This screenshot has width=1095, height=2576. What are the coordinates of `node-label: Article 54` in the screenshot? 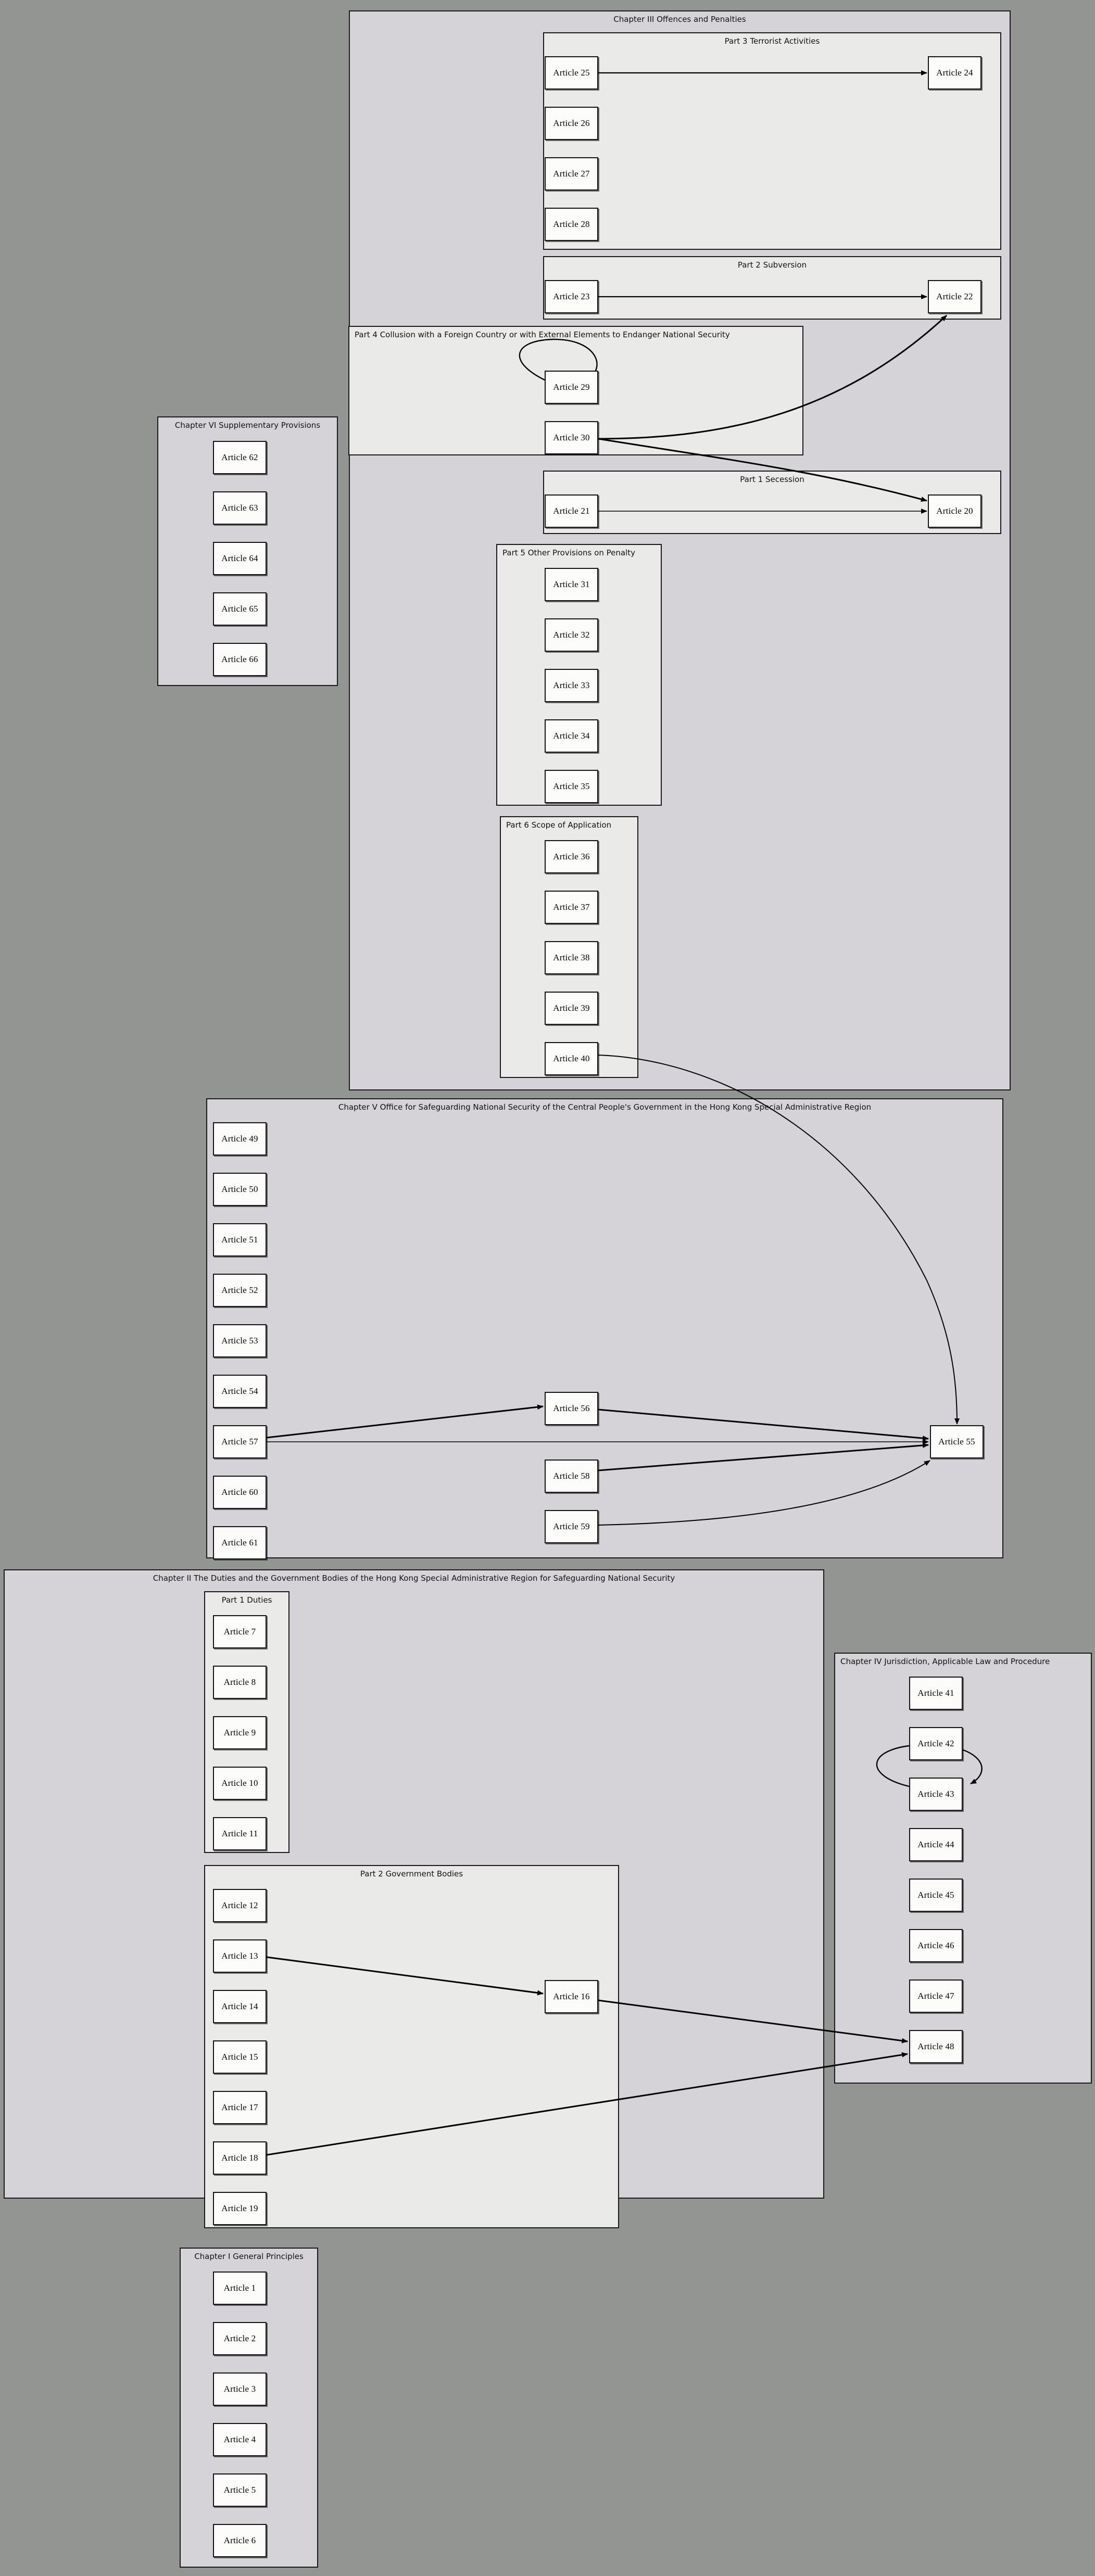 It's located at (240, 1391).